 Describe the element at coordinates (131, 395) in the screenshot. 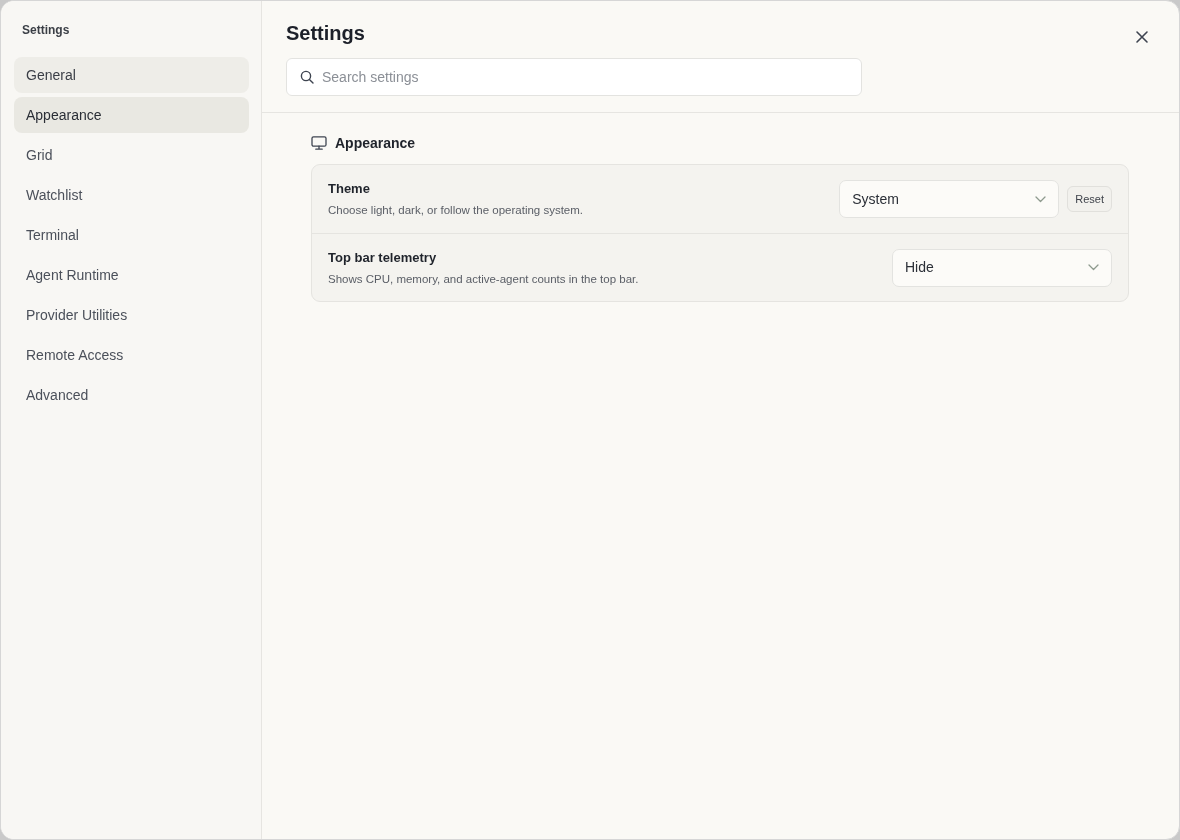

I see `sidebar-item: Advanced` at that location.